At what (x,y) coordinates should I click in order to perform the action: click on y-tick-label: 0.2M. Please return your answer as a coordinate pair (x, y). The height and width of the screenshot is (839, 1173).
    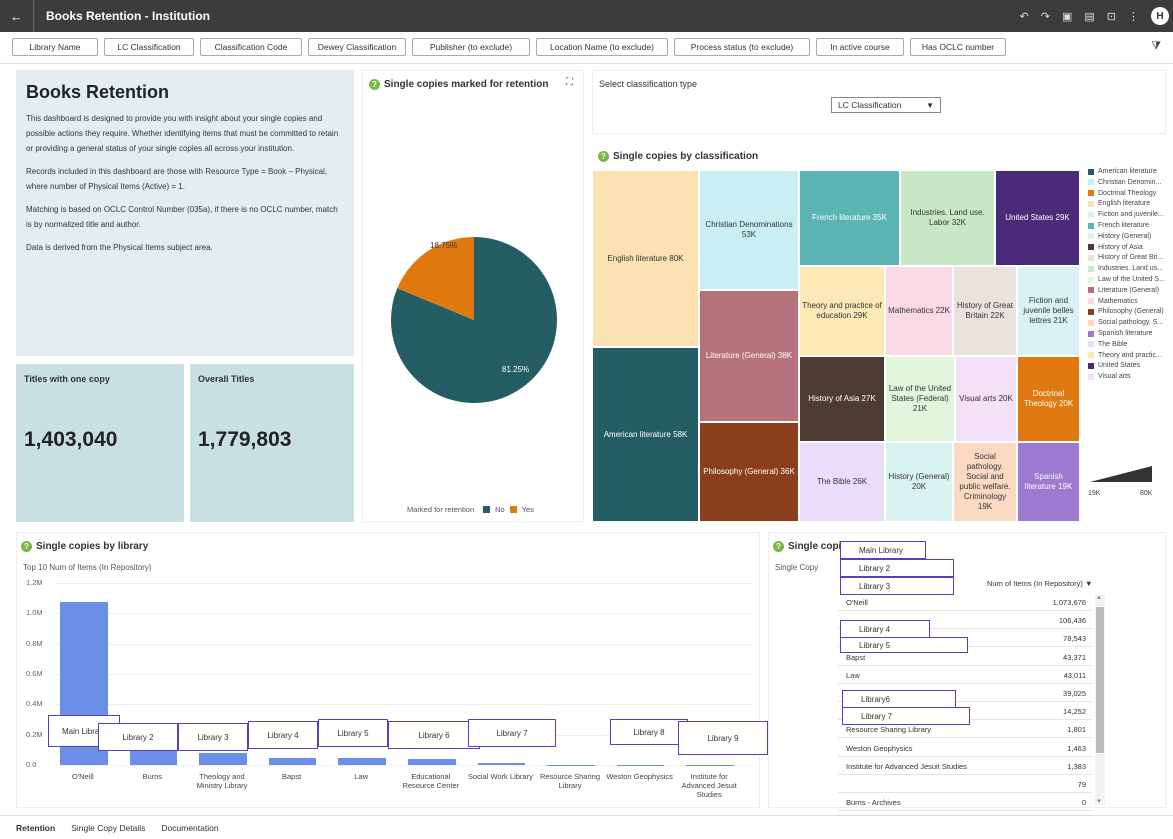
    Looking at the image, I should click on (34, 734).